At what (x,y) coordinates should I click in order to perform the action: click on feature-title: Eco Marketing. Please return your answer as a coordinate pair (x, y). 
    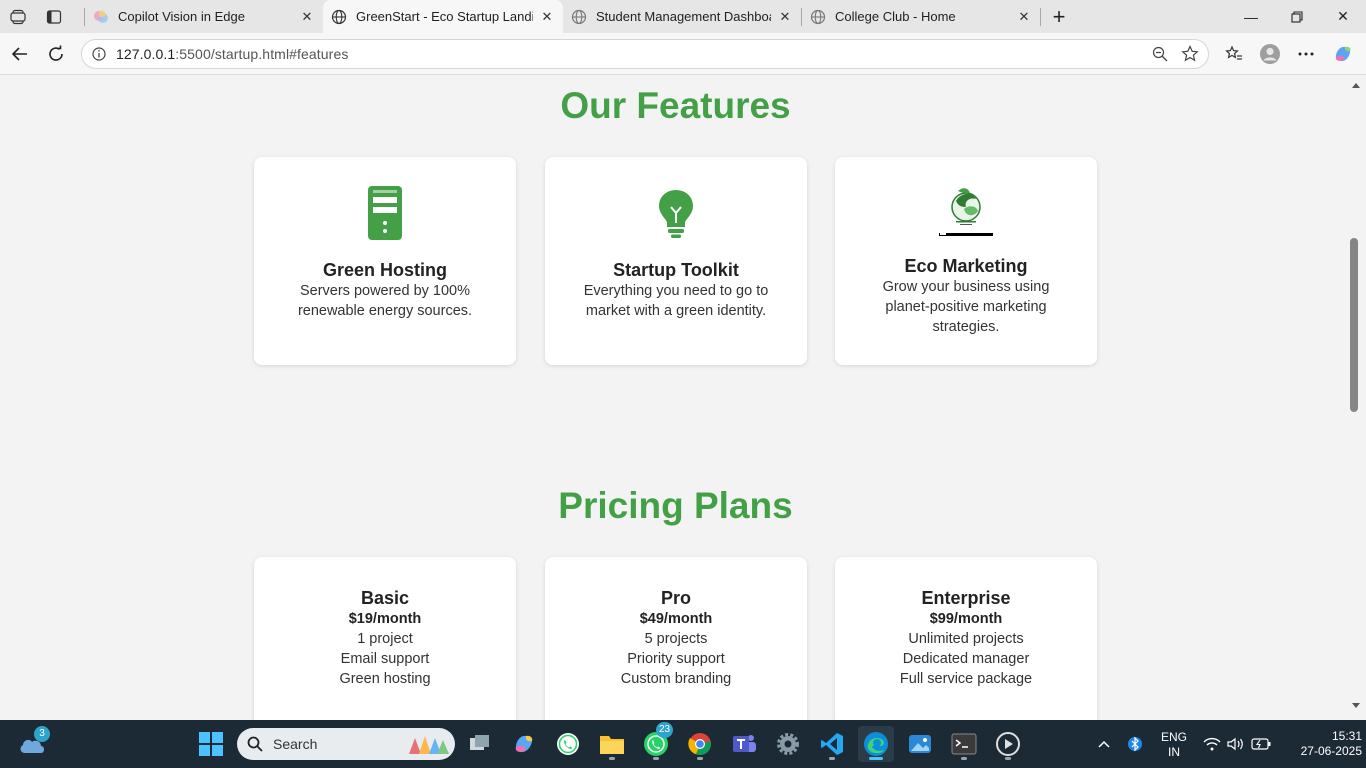
    Looking at the image, I should click on (966, 266).